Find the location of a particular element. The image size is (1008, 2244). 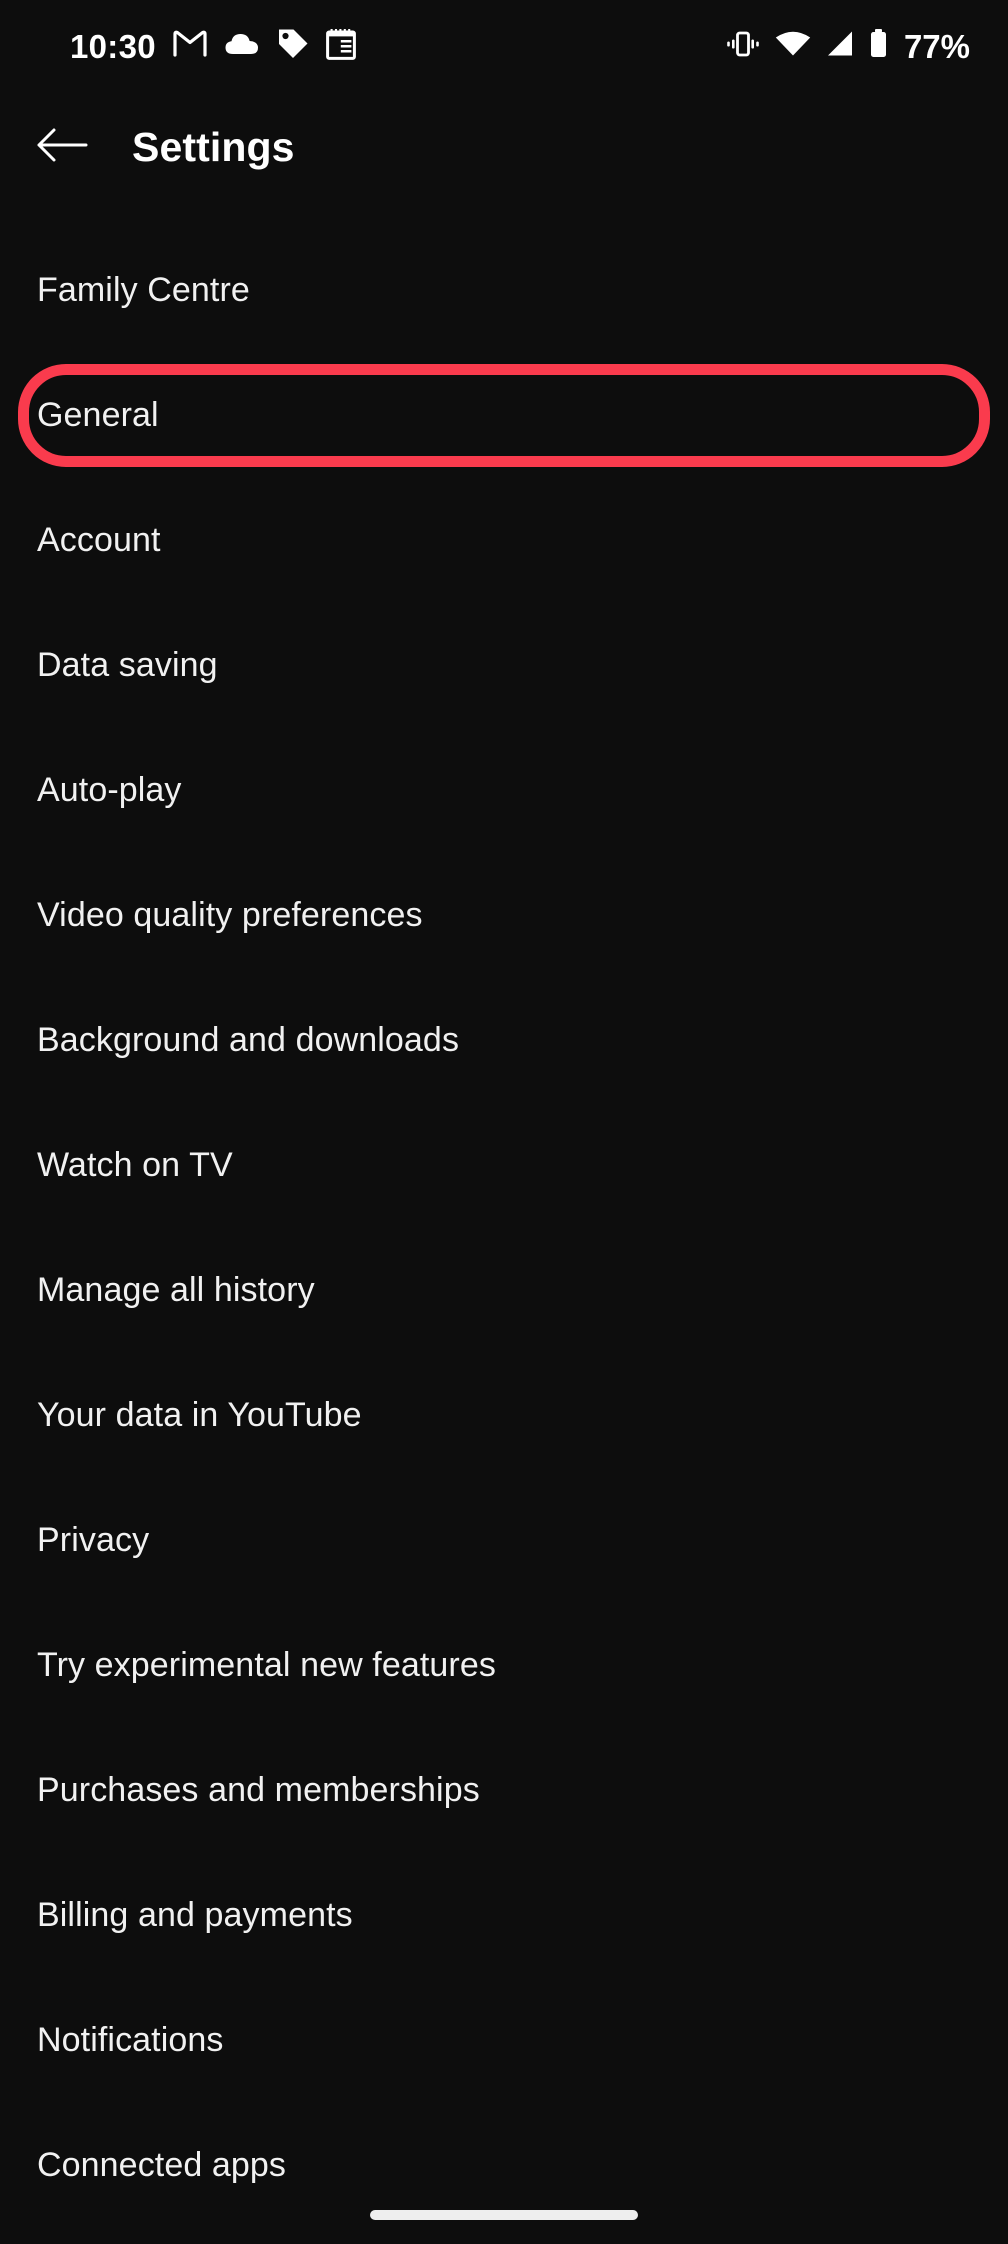

tag-icon is located at coordinates (293, 46).